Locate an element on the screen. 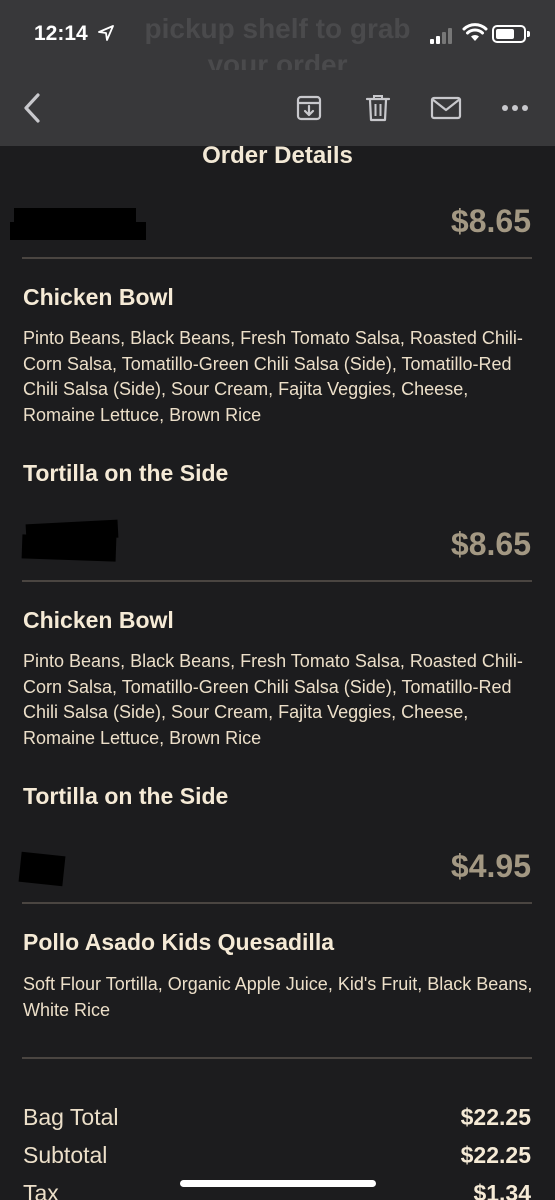 The image size is (555, 1200). time-text: 12:14 is located at coordinates (61, 33).